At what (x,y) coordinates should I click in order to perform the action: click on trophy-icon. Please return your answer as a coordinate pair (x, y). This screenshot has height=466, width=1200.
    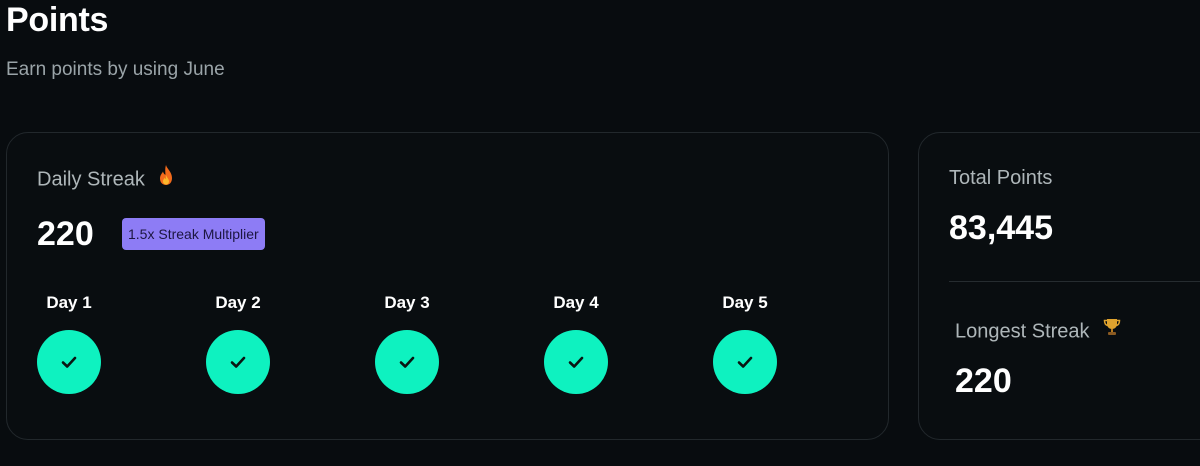
    Looking at the image, I should click on (1112, 330).